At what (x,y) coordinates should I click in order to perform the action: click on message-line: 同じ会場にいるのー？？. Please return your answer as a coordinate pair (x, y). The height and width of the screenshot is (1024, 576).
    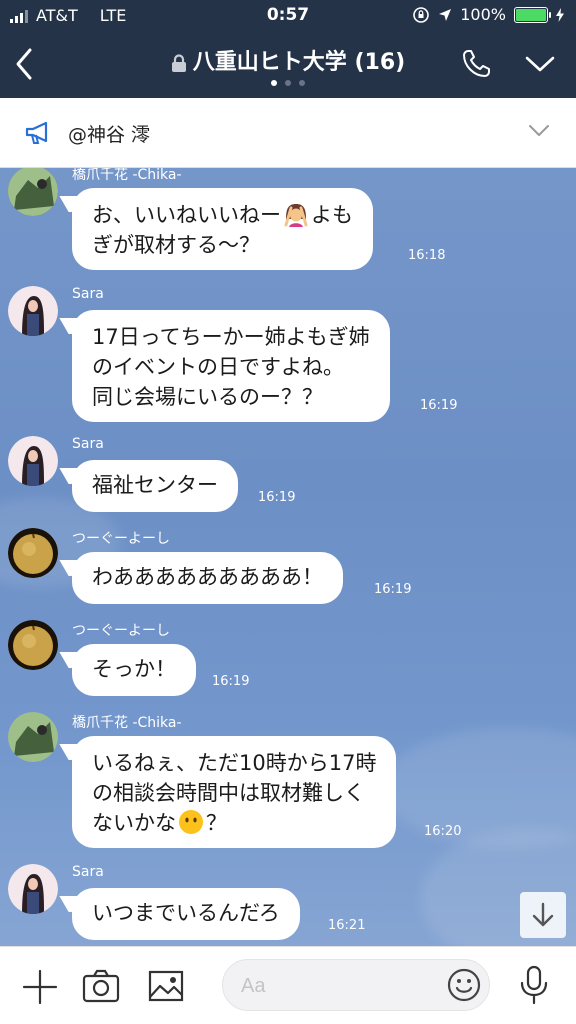
    Looking at the image, I should click on (207, 397).